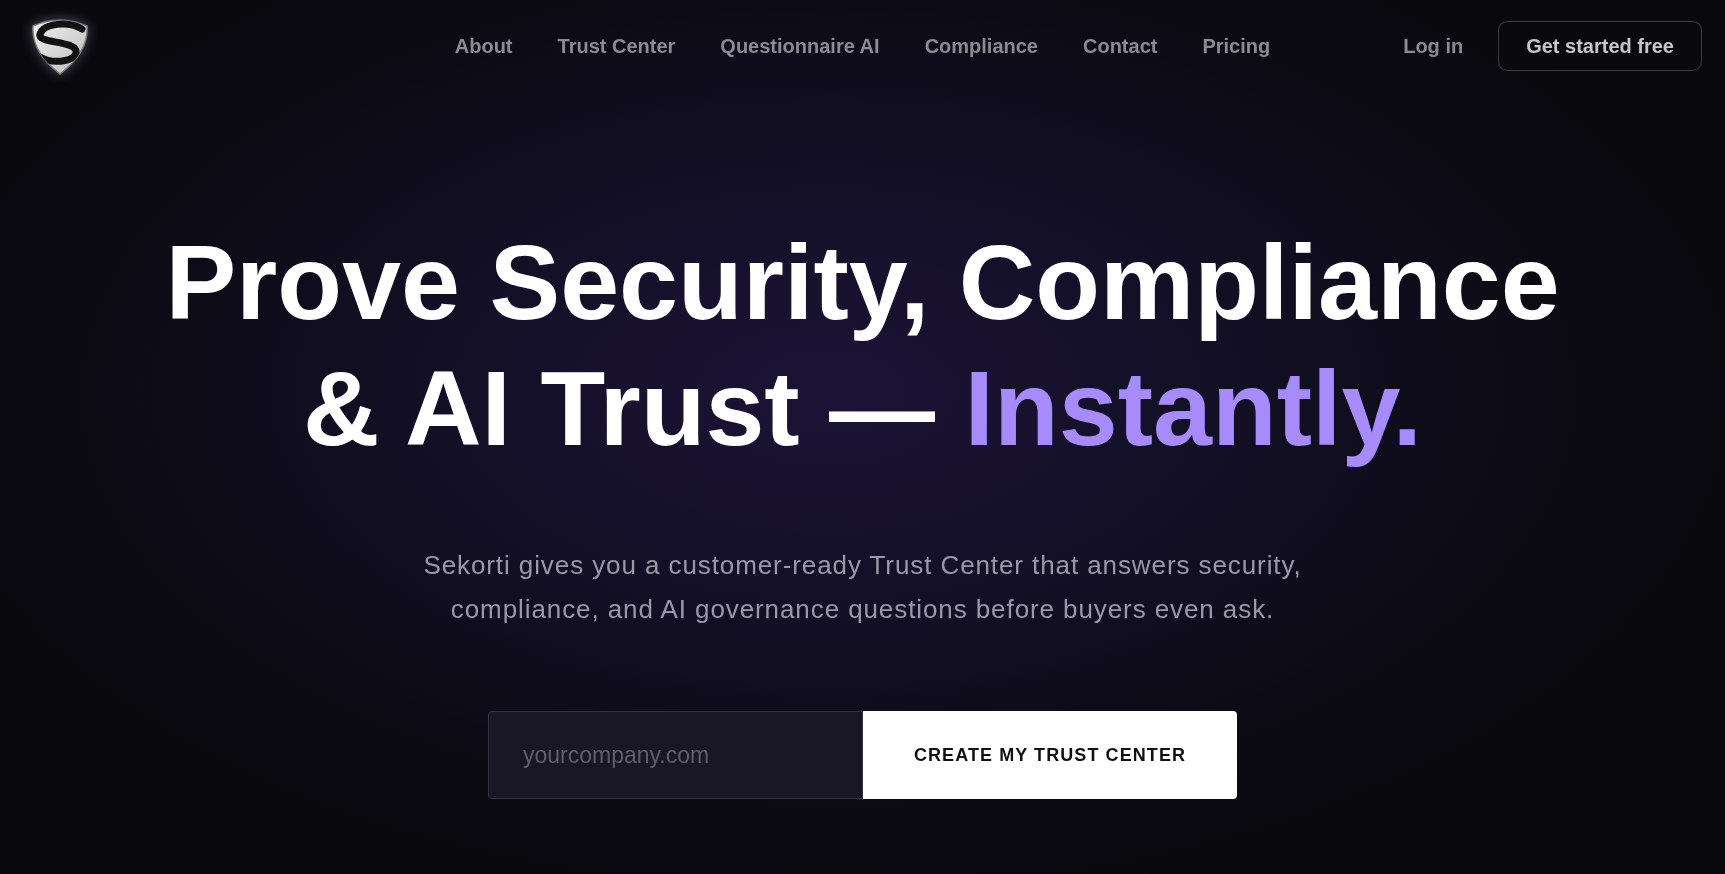 This screenshot has height=874, width=1725. What do you see at coordinates (616, 46) in the screenshot?
I see `nav-link: Trust Center` at bounding box center [616, 46].